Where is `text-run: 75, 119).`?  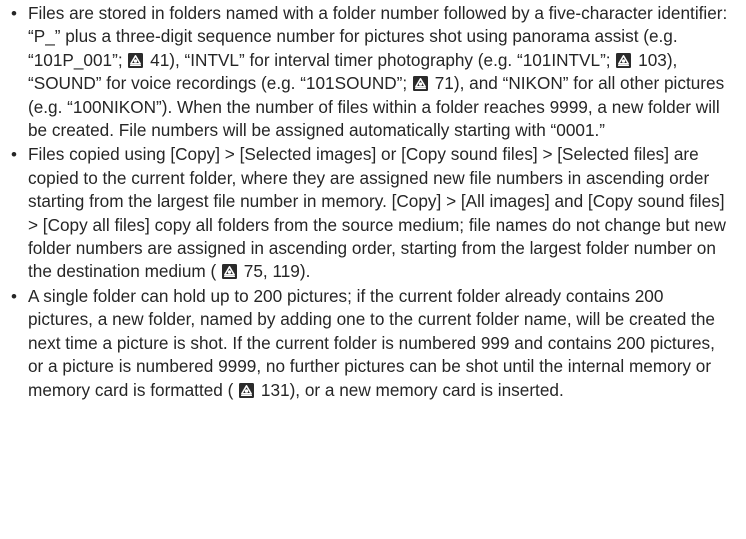
text-run: 75, 119). is located at coordinates (277, 271).